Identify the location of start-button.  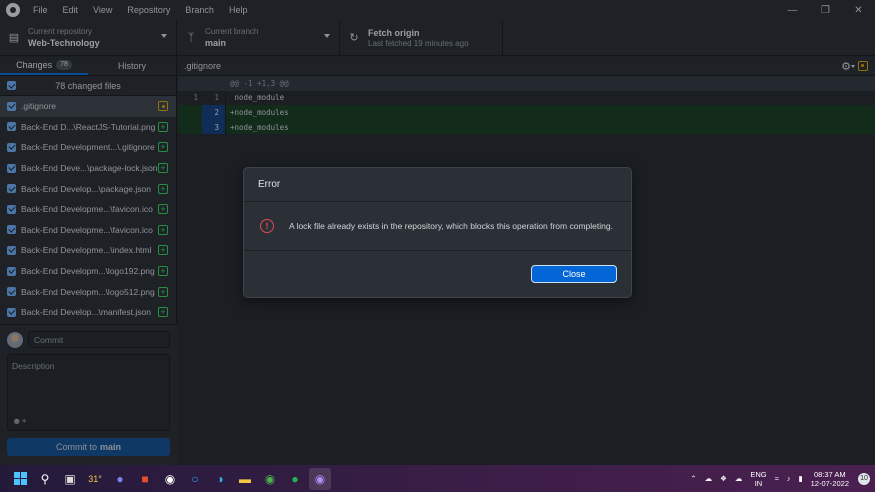
(20, 479).